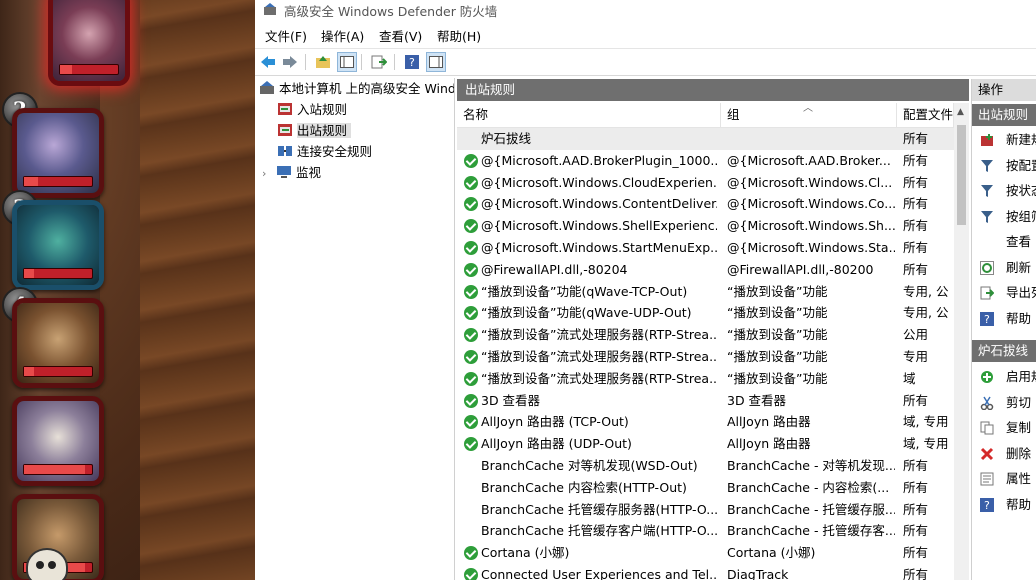 The height and width of the screenshot is (580, 1036). I want to click on actions-section-selected-rule: 炉石拔线, so click(1004, 351).